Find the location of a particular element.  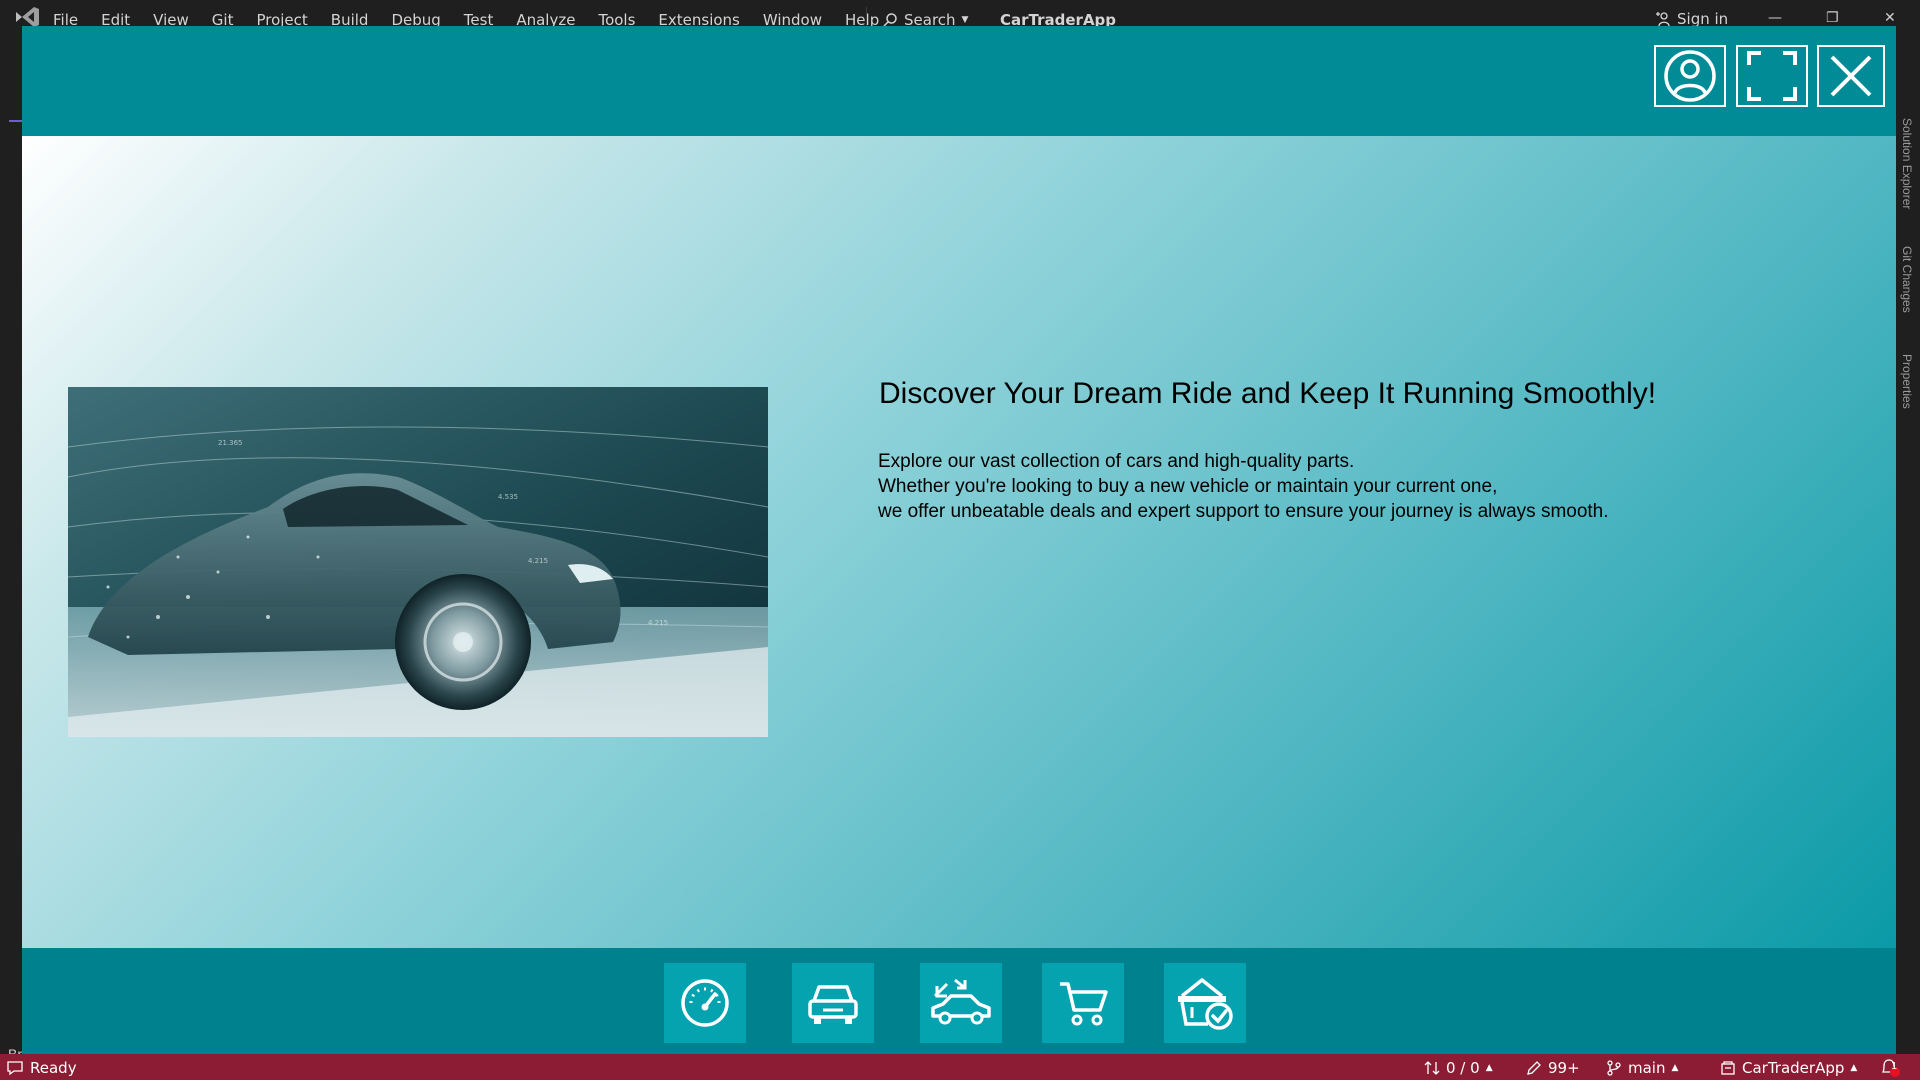

fullscreen-icon is located at coordinates (1772, 76).